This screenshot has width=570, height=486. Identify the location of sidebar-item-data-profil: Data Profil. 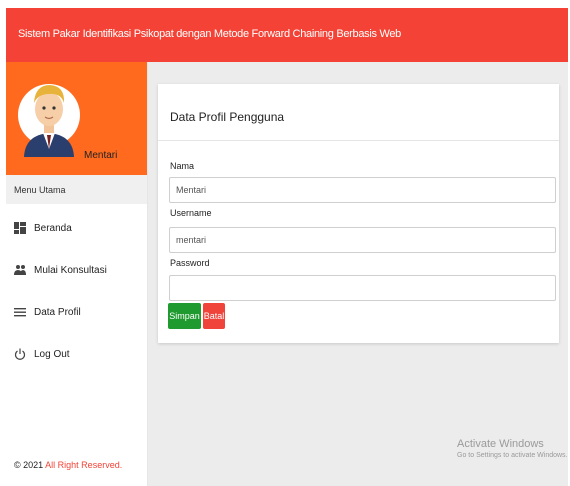
(76, 313).